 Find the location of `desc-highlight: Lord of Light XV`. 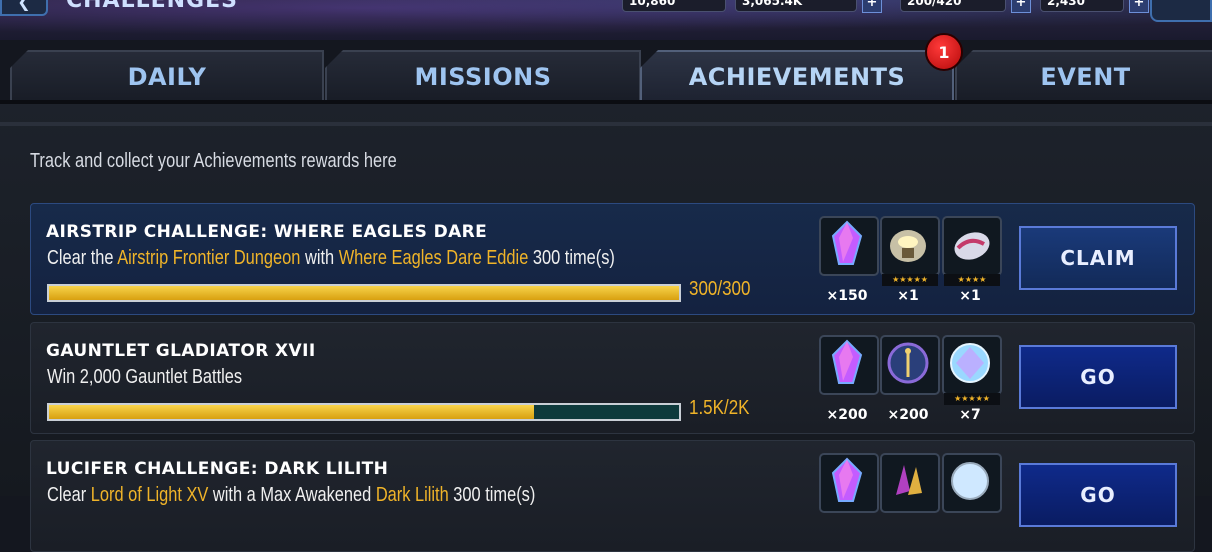

desc-highlight: Lord of Light XV is located at coordinates (149, 495).